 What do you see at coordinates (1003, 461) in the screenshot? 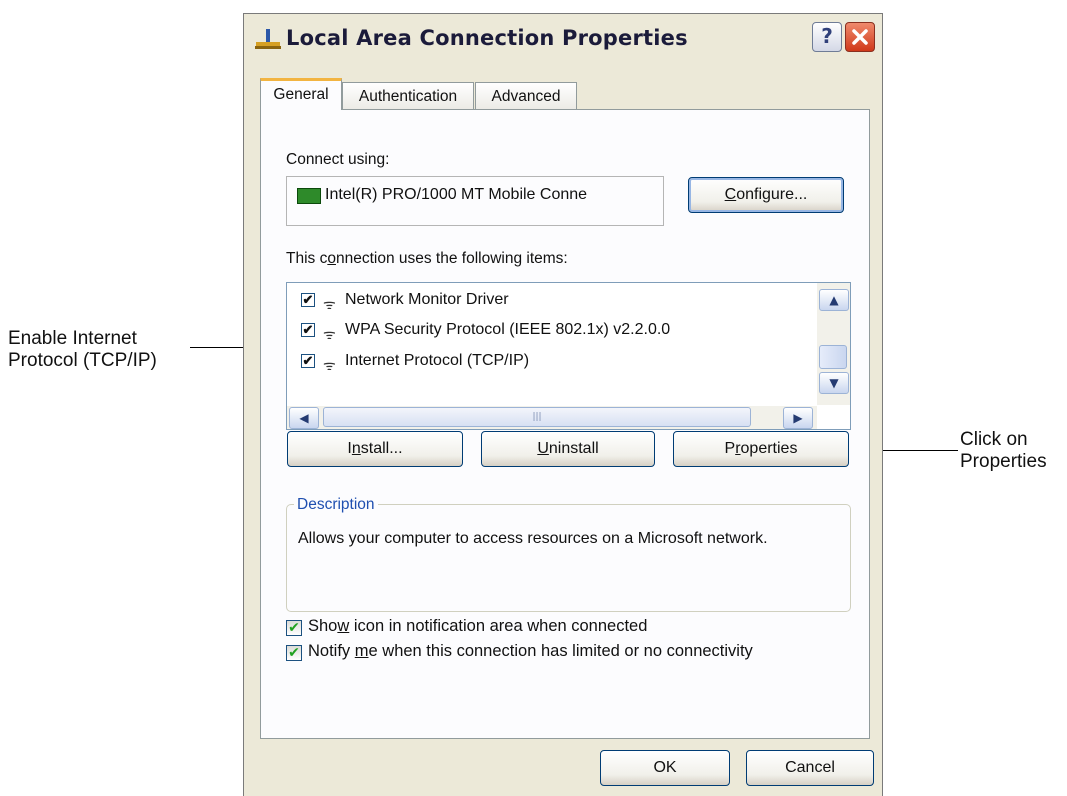
I see `callout-click-properties-line2: Properties` at bounding box center [1003, 461].